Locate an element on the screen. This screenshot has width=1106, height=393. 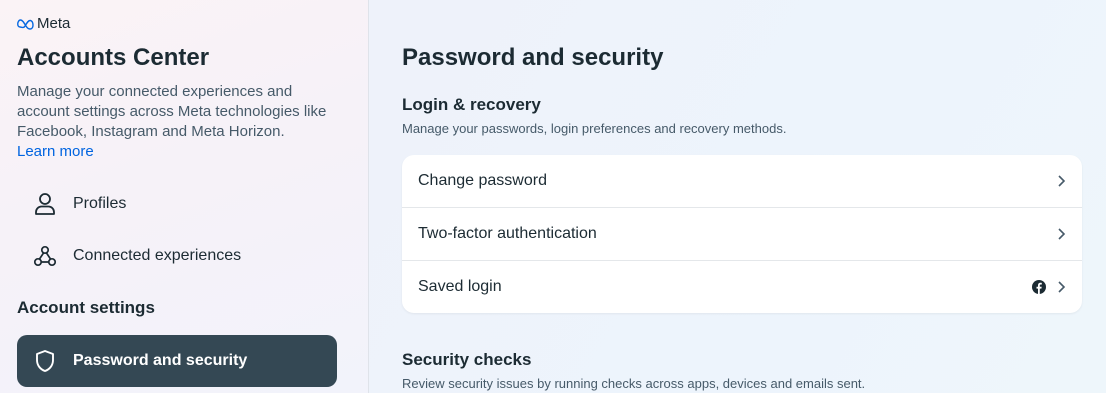
meta-logo: Meta is located at coordinates (43, 23).